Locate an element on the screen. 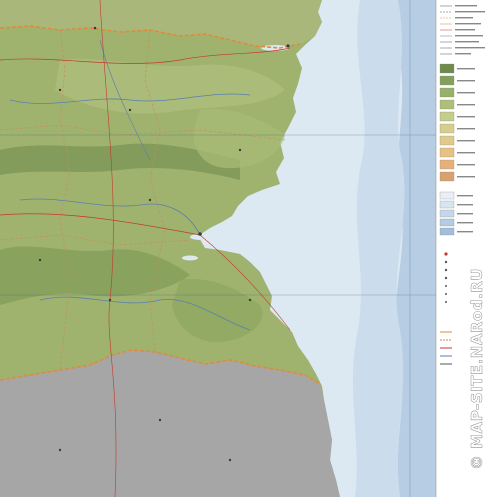 The height and width of the screenshot is (497, 495). watermark-text: © MAP-SITE.NARod.RU is located at coordinates (477, 369).